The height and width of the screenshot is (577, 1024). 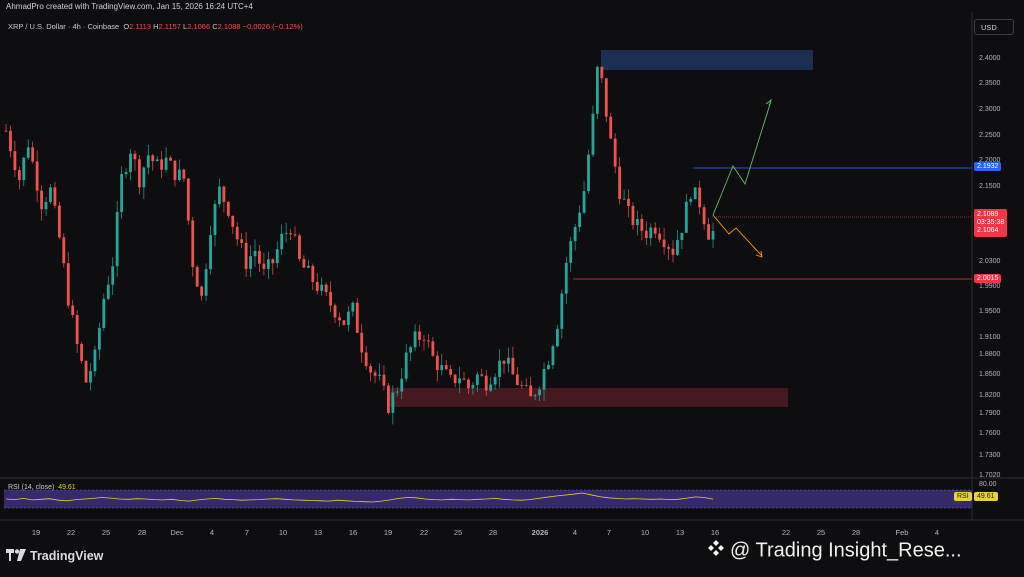 I want to click on time-axis-label: 13, so click(x=680, y=532).